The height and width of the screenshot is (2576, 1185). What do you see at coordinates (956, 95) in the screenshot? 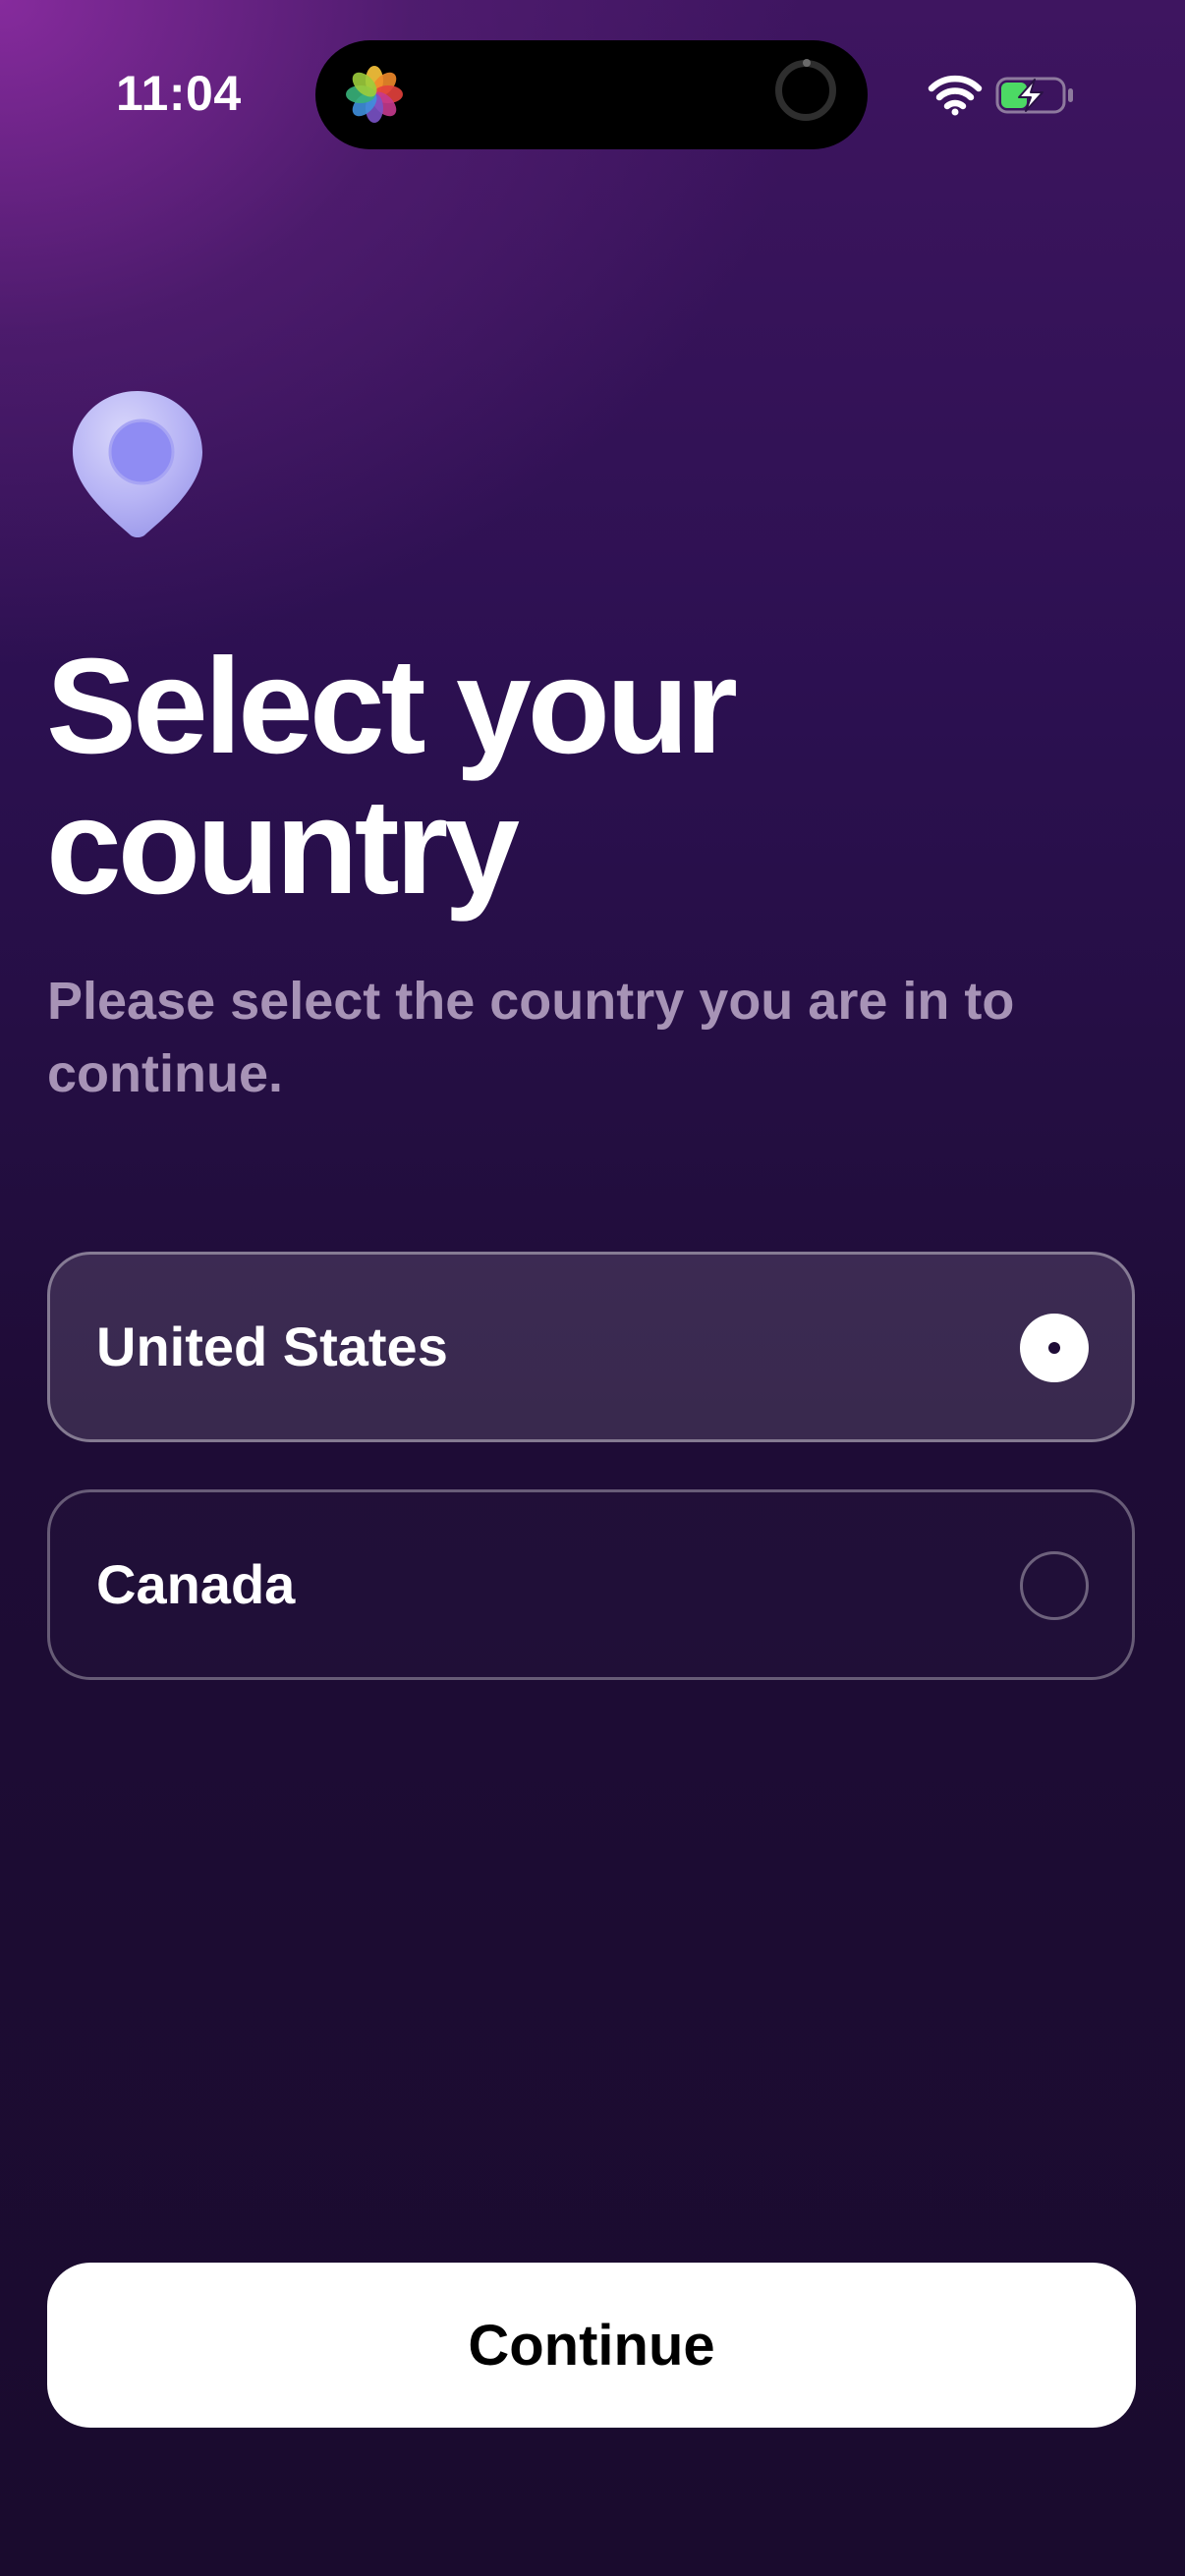
I see `wifi-icon` at bounding box center [956, 95].